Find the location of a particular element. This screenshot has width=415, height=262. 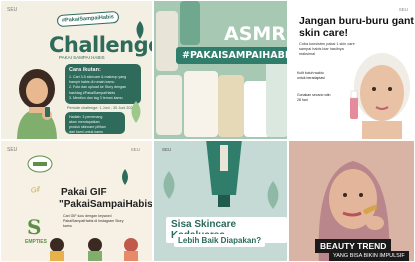

asmr-title: ASMR is located at coordinates (255, 34).